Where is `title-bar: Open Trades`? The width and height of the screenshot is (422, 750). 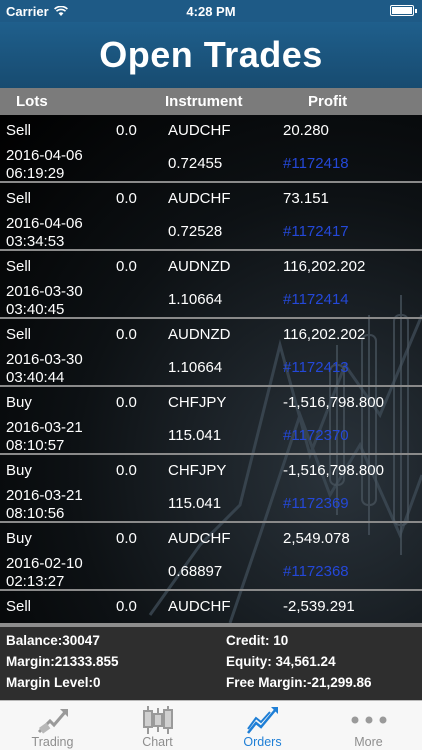
title-bar: Open Trades is located at coordinates (211, 55).